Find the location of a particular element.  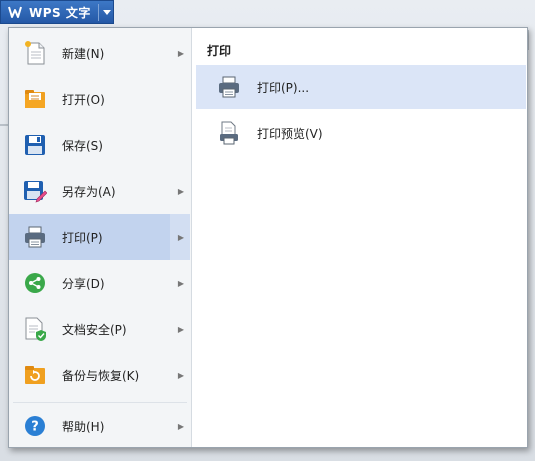

menu-item-save: 保存(S) is located at coordinates (99, 145).